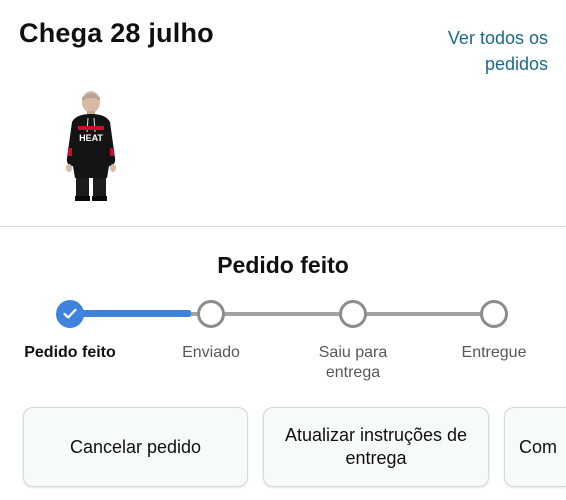  I want to click on step-shipped-label: Enviado, so click(211, 352).